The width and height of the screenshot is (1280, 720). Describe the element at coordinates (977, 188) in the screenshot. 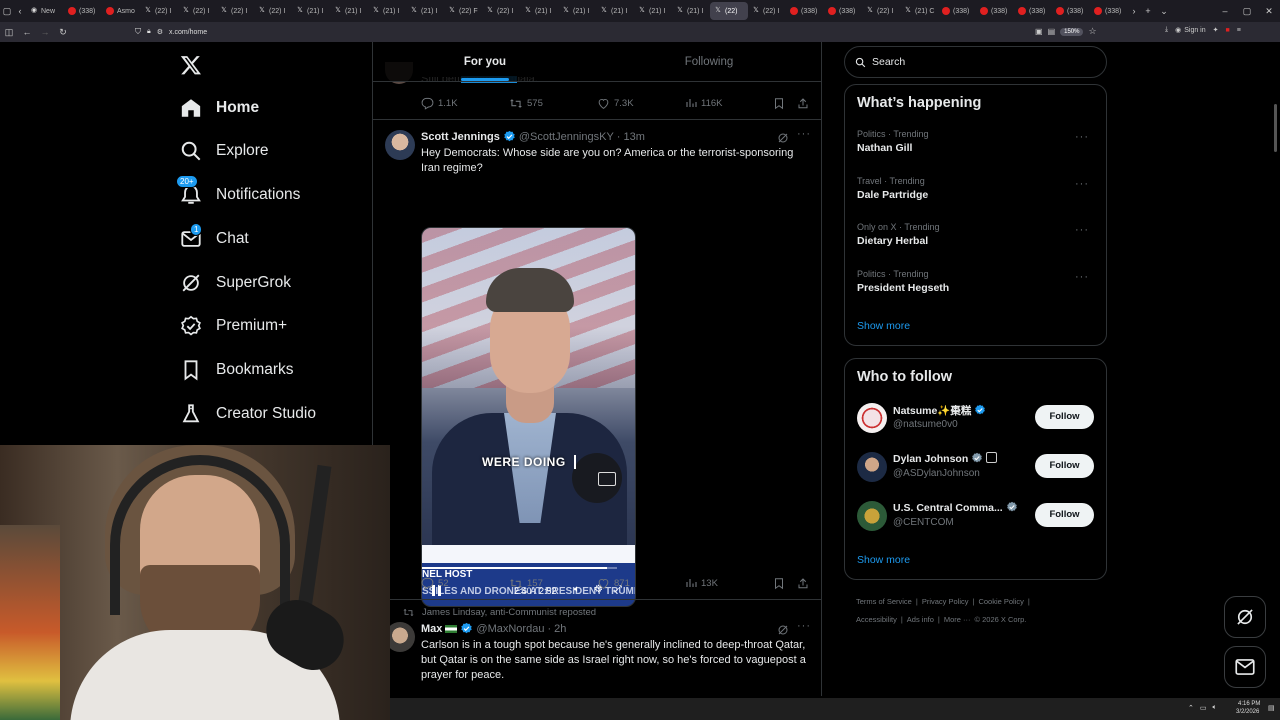

I see `trend-item: Travel · Trending Dale Partridge ···` at that location.